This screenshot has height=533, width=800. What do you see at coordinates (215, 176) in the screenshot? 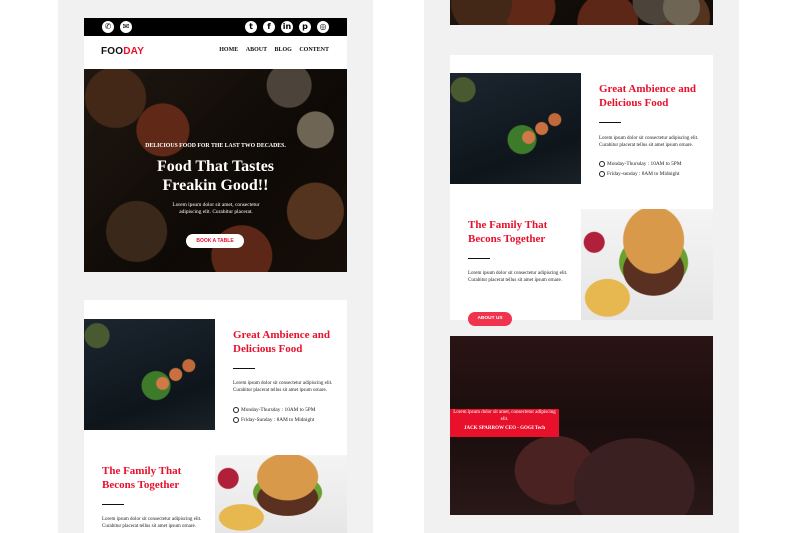
I see `hero-headline: Food That Tastes Freakin Good!!` at bounding box center [215, 176].